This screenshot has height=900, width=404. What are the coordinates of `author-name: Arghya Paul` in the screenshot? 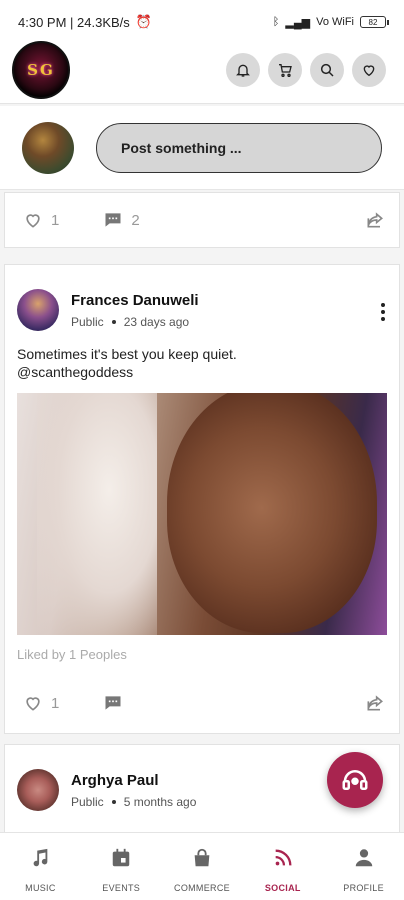 It's located at (133, 780).